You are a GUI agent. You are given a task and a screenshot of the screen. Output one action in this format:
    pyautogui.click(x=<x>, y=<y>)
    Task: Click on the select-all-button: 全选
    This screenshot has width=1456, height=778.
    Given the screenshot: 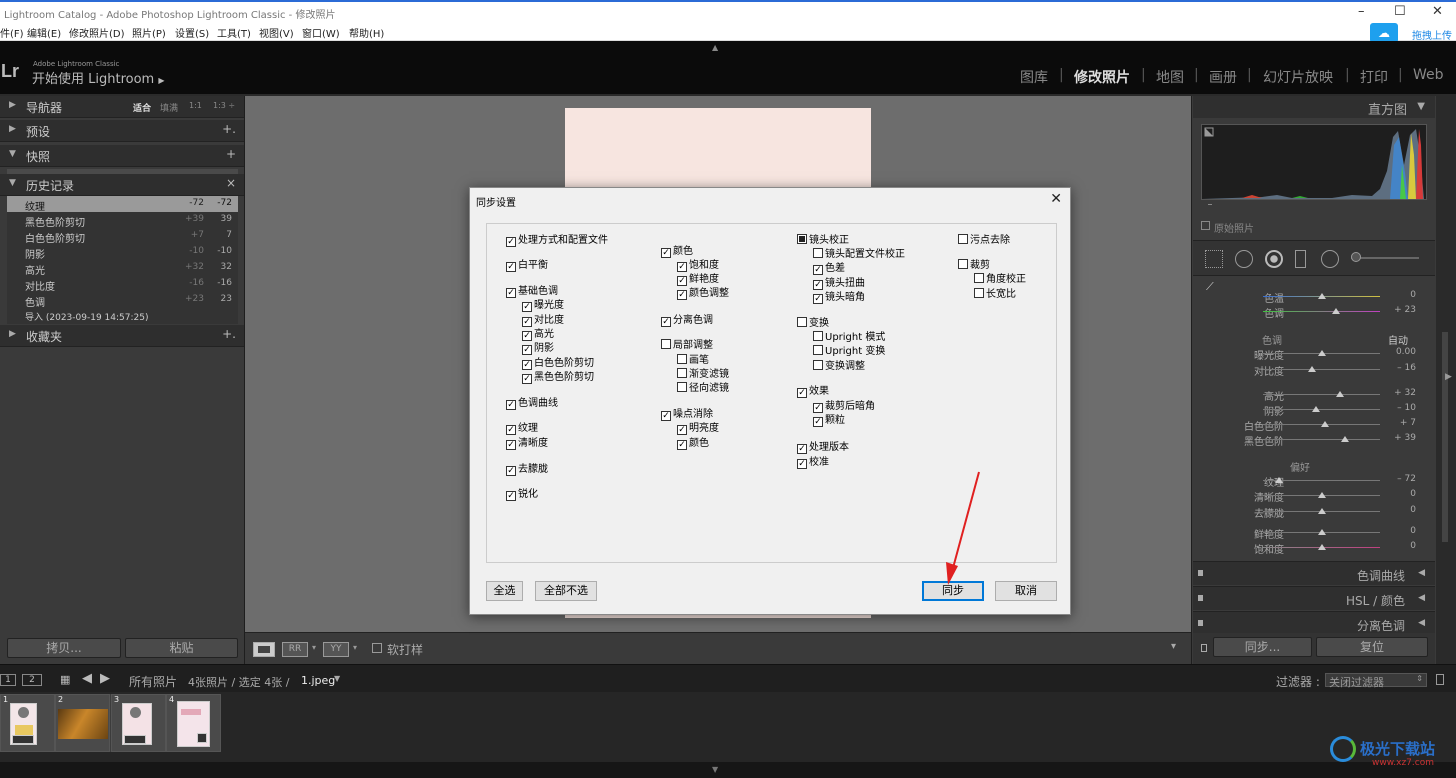 What is the action you would take?
    pyautogui.click(x=504, y=591)
    